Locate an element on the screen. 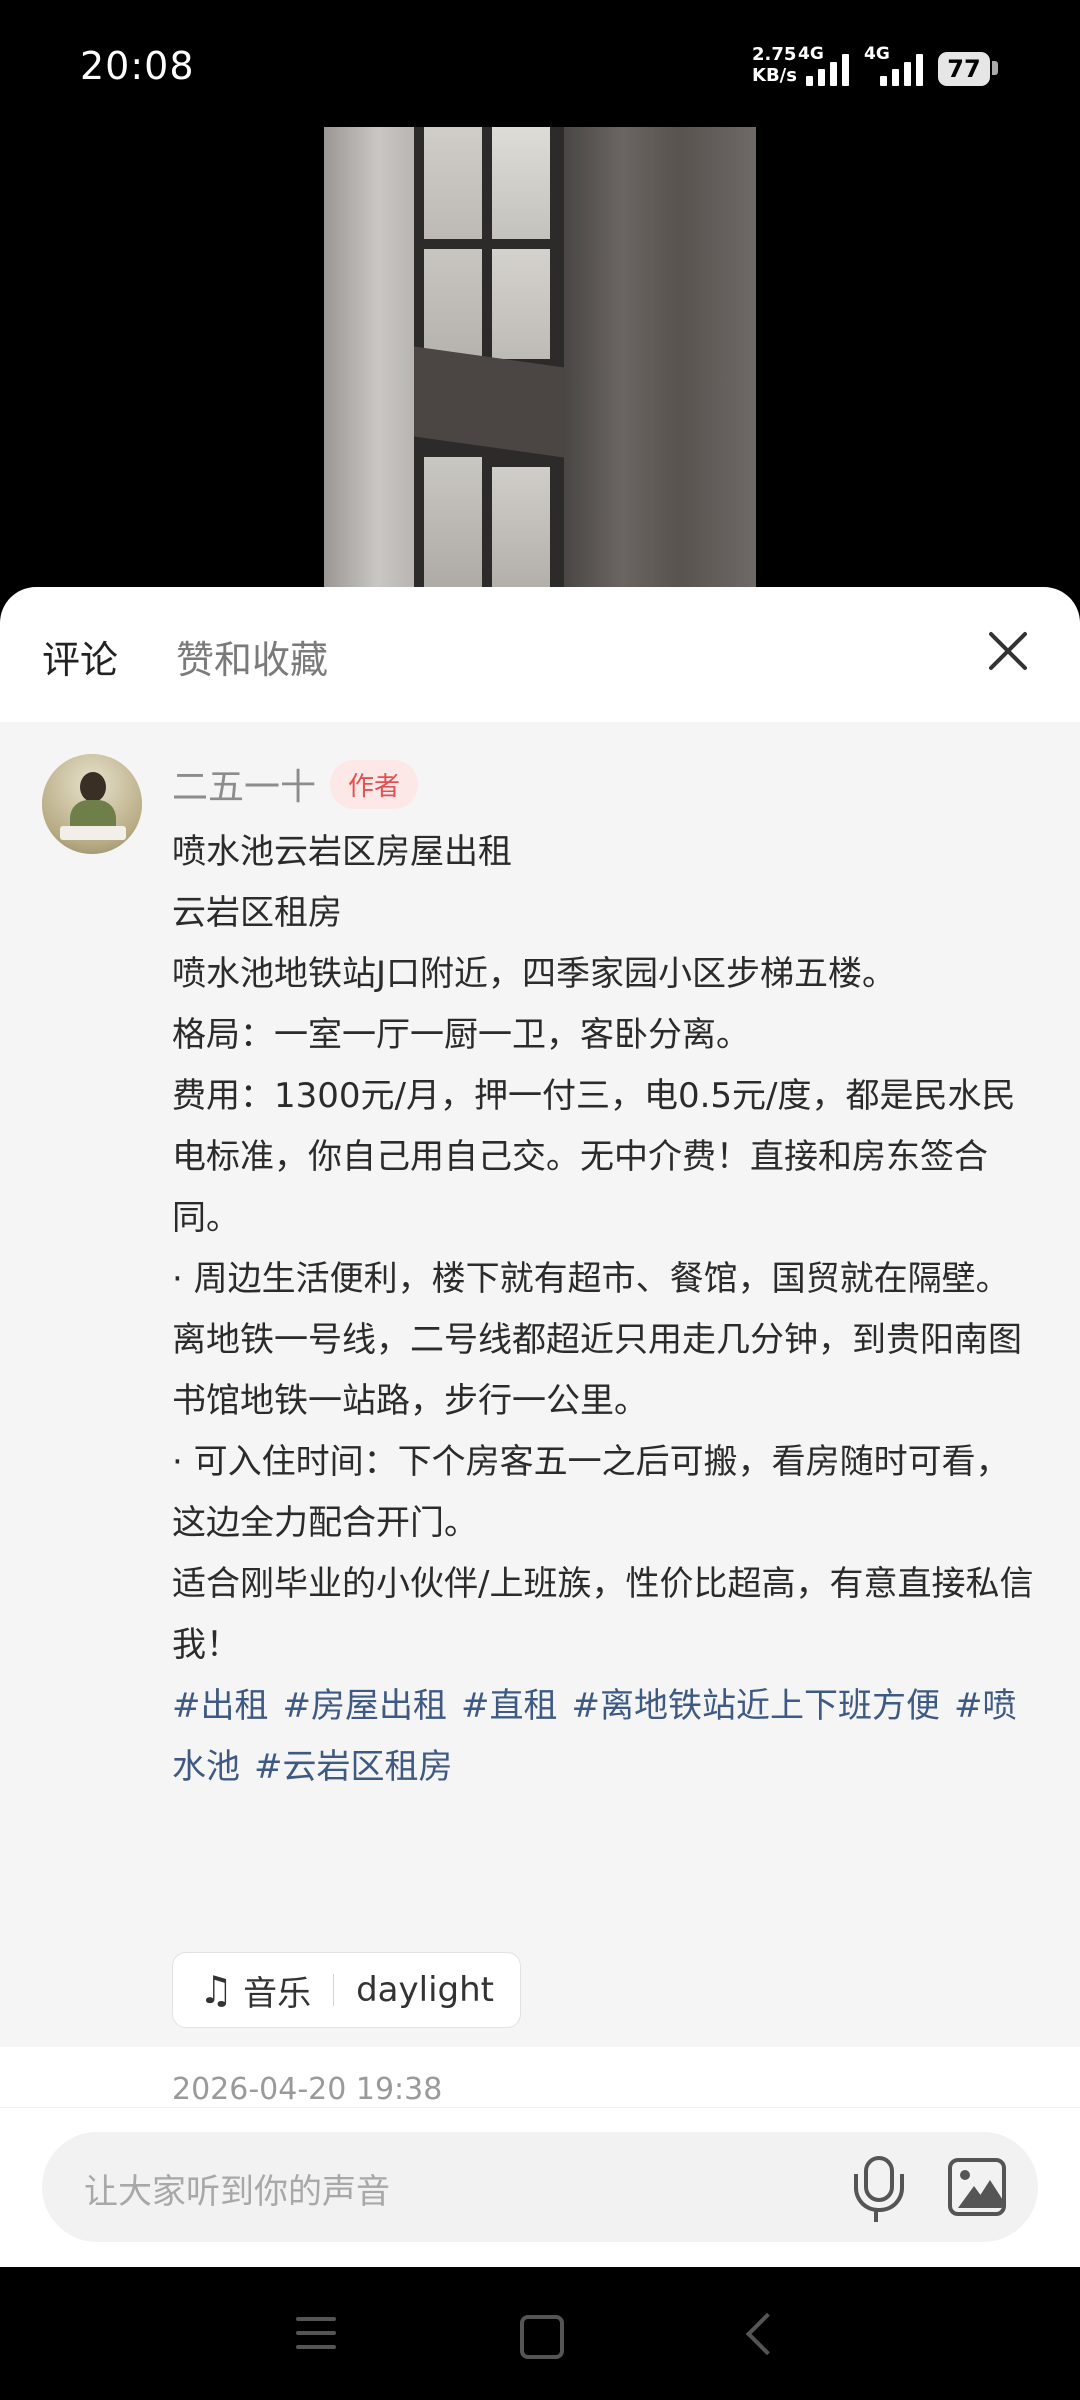  author-row: 二五一十 作者 is located at coordinates (295, 784).